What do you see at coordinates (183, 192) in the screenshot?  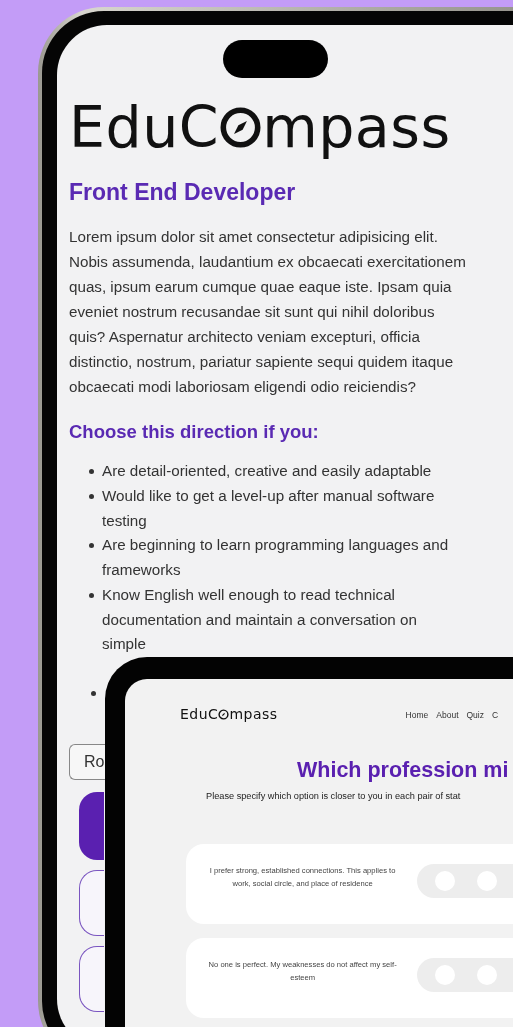 I see `career-title: Front End Developer` at bounding box center [183, 192].